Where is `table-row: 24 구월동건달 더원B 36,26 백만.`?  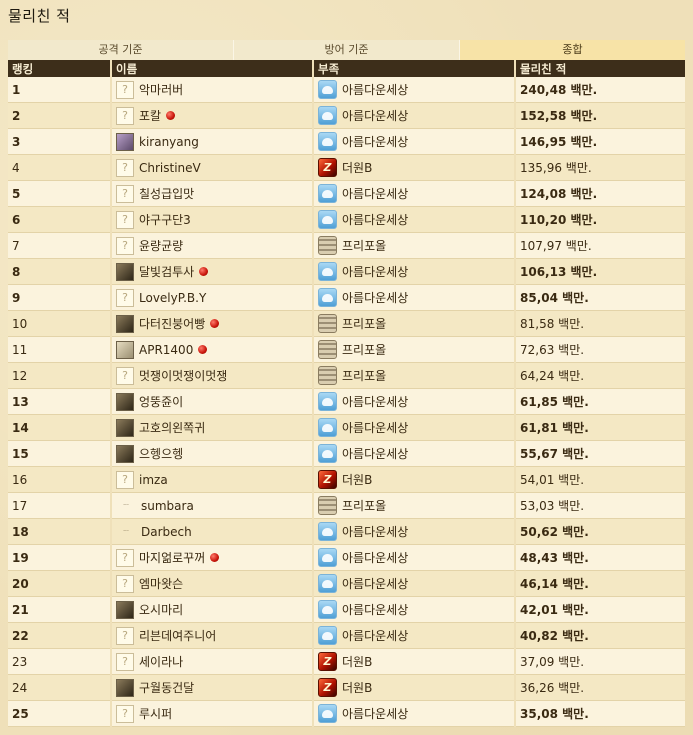
table-row: 24 구월동건달 더원B 36,26 백만. is located at coordinates (346, 687).